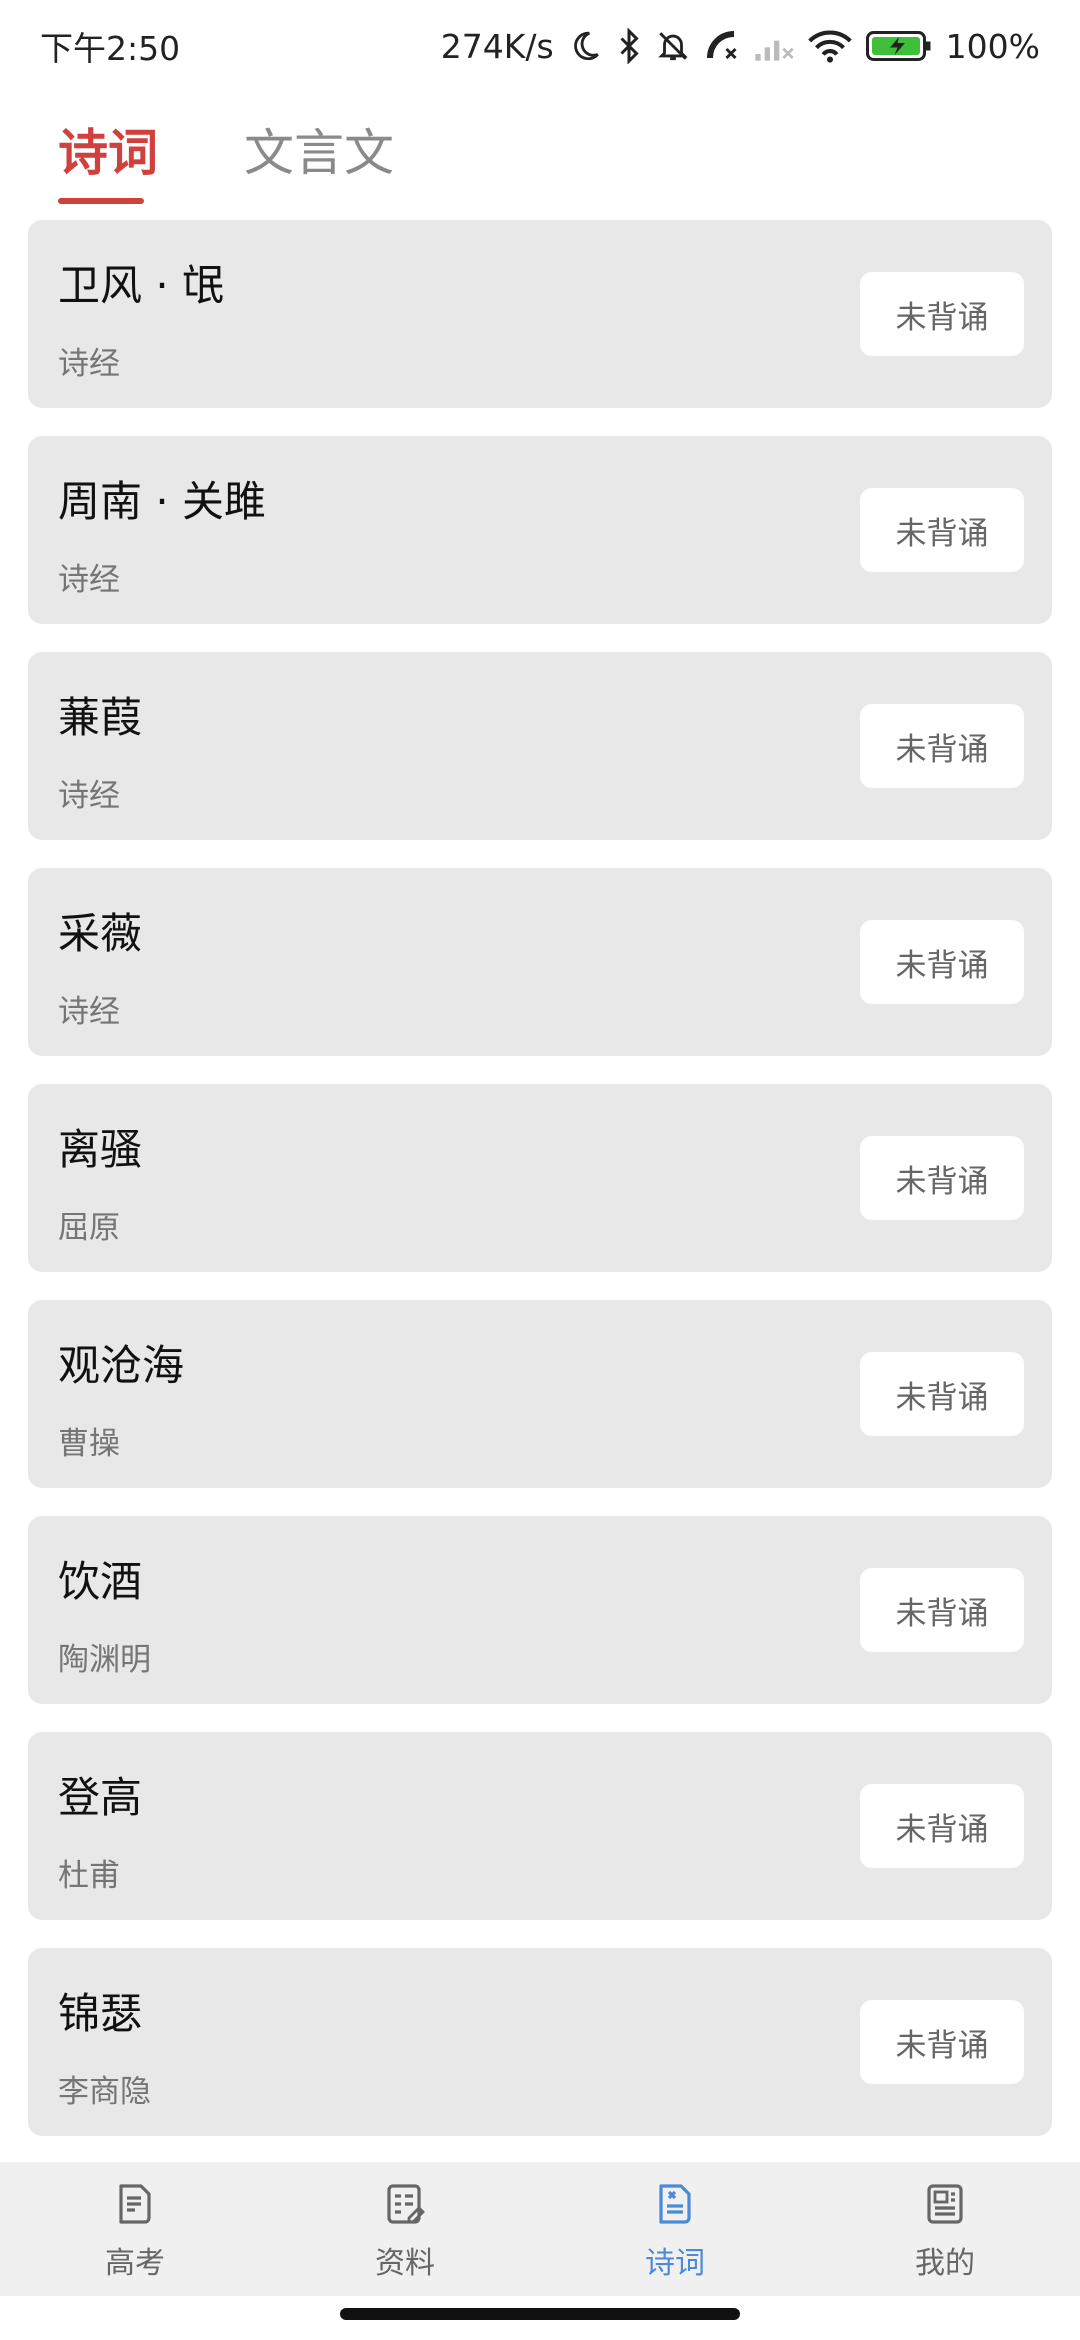 The image size is (1080, 2340). What do you see at coordinates (100, 717) in the screenshot?
I see `poem-title: 蒹葭` at bounding box center [100, 717].